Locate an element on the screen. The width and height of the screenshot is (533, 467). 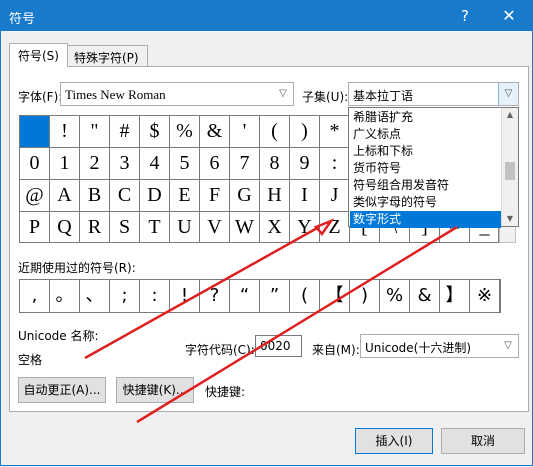
recent-symbol-cell: 】 is located at coordinates (455, 296).